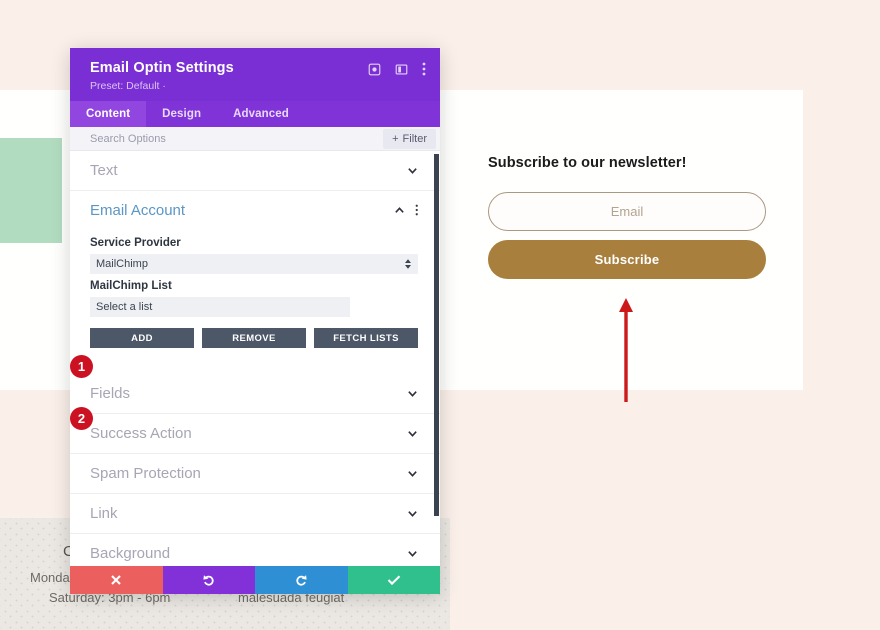  Describe the element at coordinates (124, 307) in the screenshot. I see `mailchimp-list-value: Select a list` at that location.